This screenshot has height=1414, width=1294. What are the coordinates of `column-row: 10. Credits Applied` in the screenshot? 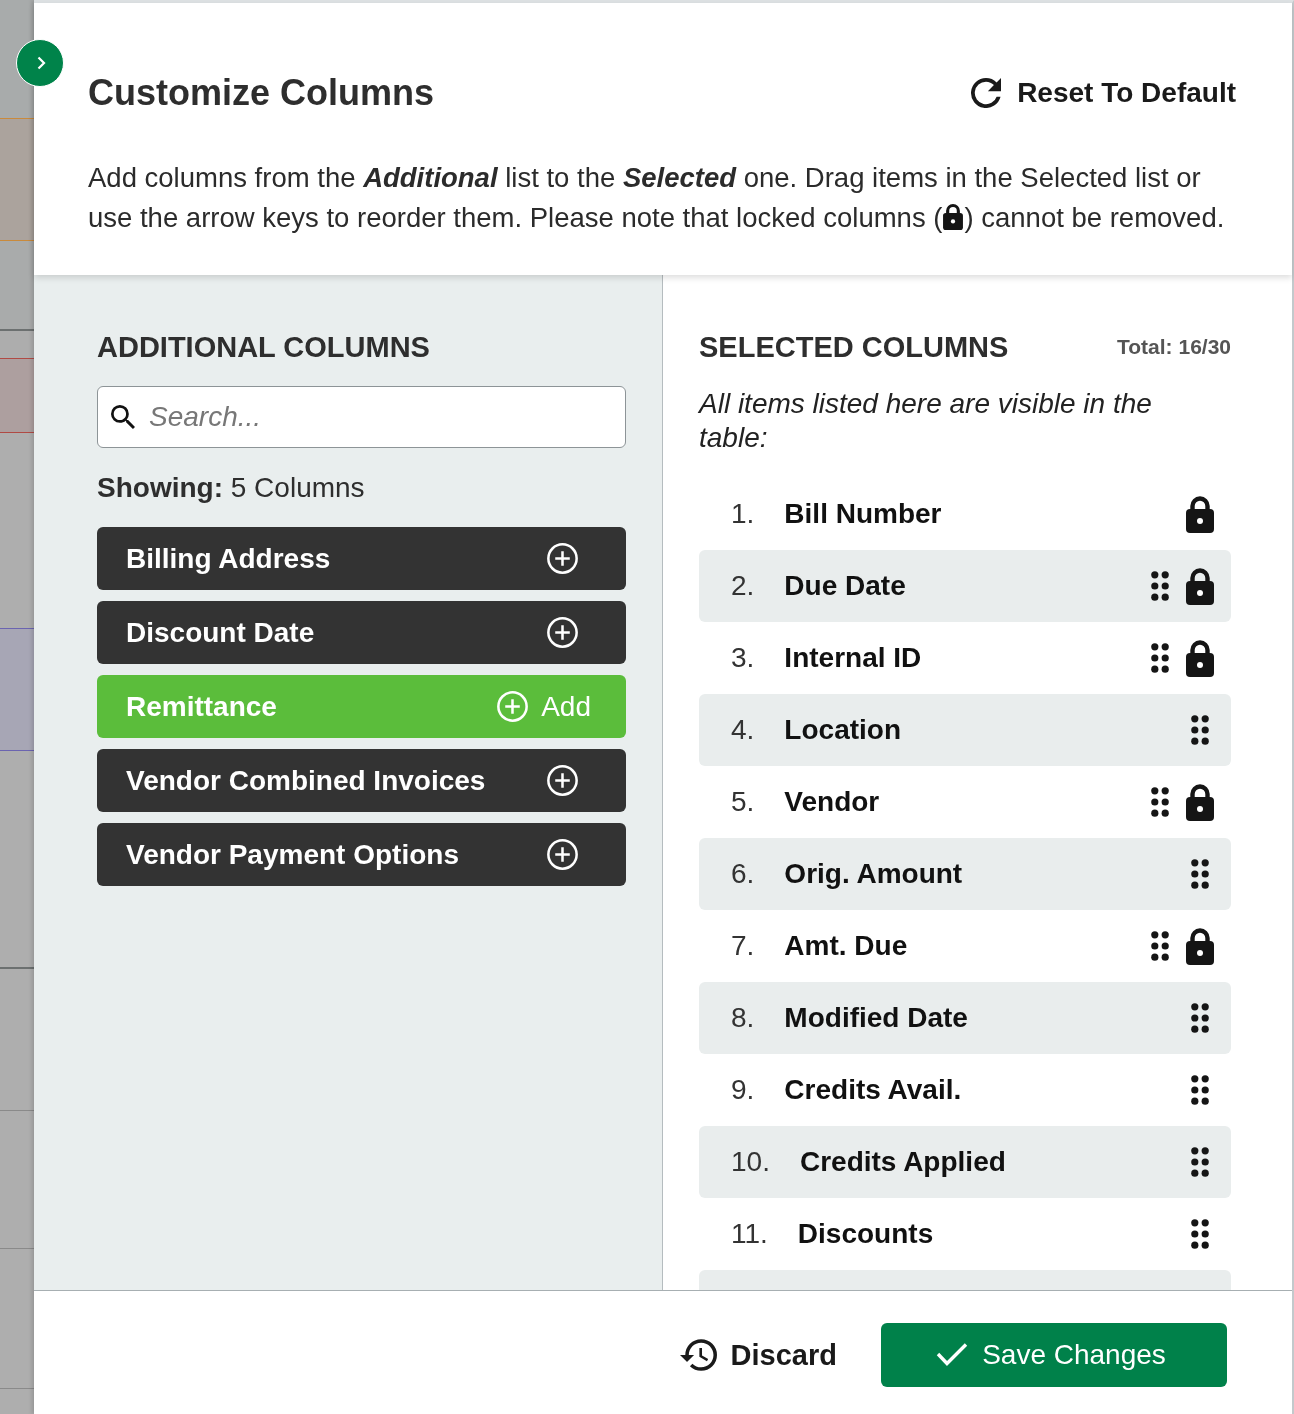 It's located at (965, 1162).